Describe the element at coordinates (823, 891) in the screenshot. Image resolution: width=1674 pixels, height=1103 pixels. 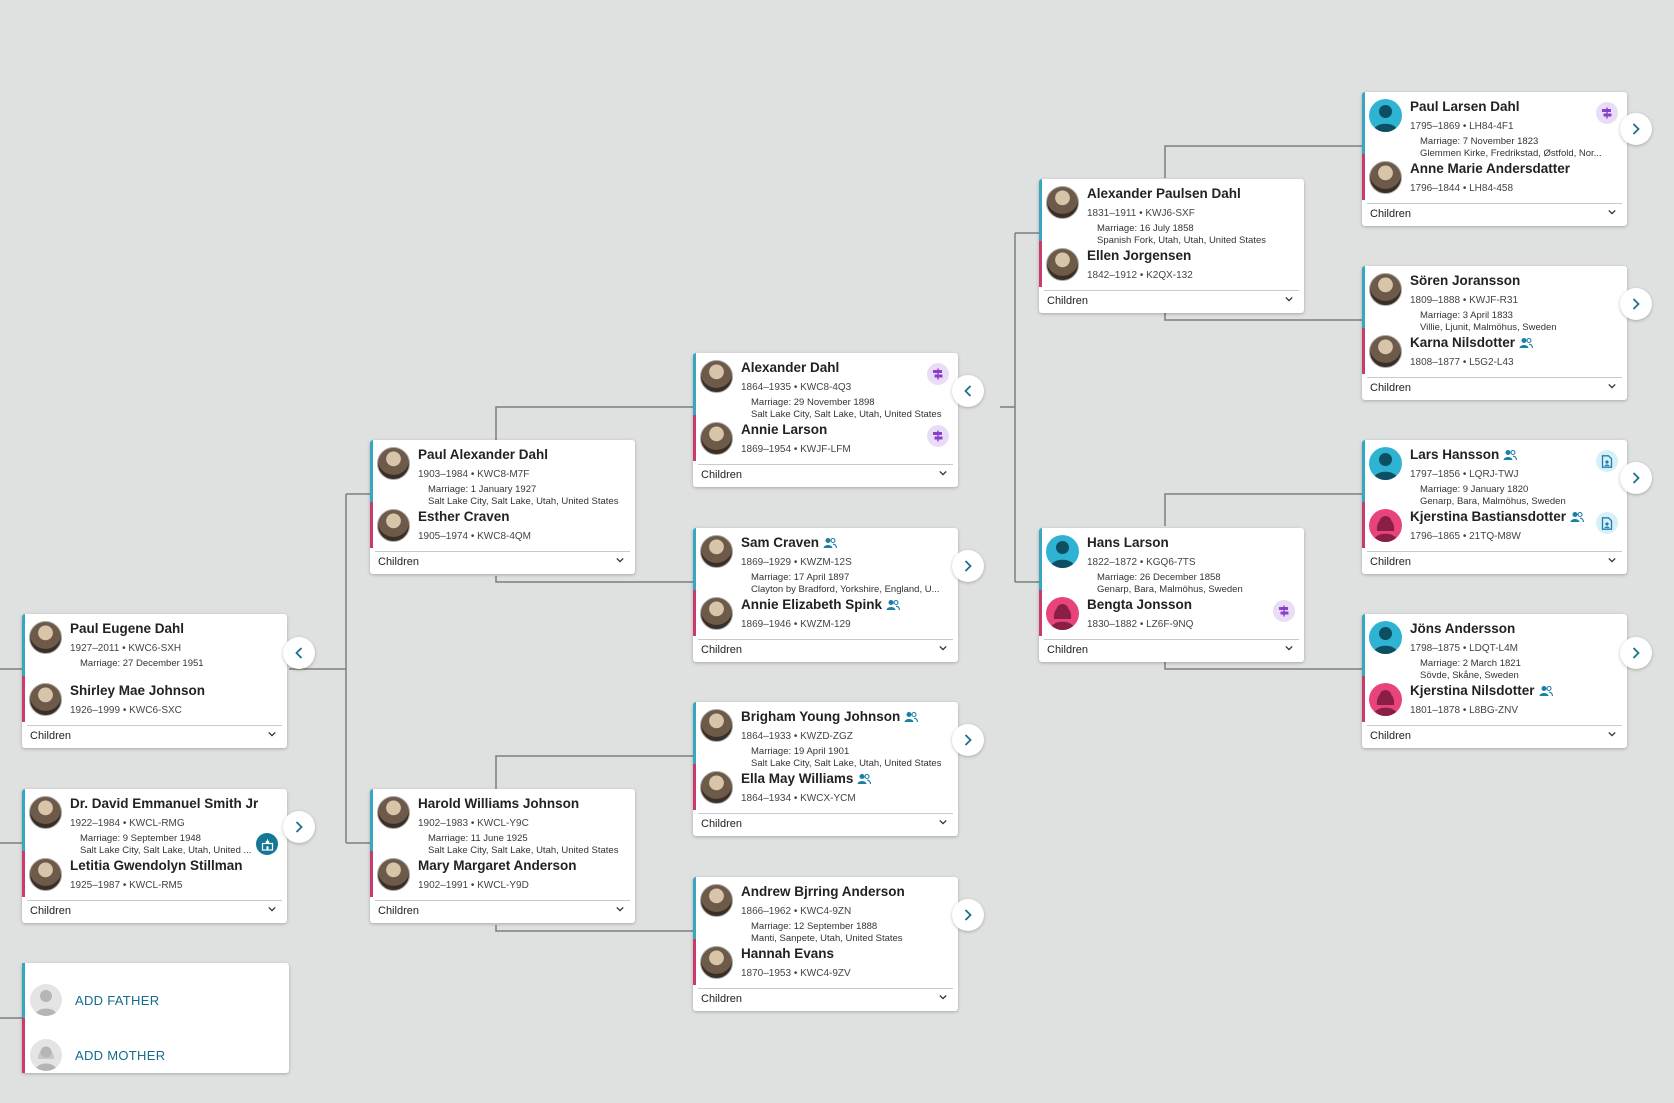
I see `husband-name: Andrew Bjrring Anderson` at that location.